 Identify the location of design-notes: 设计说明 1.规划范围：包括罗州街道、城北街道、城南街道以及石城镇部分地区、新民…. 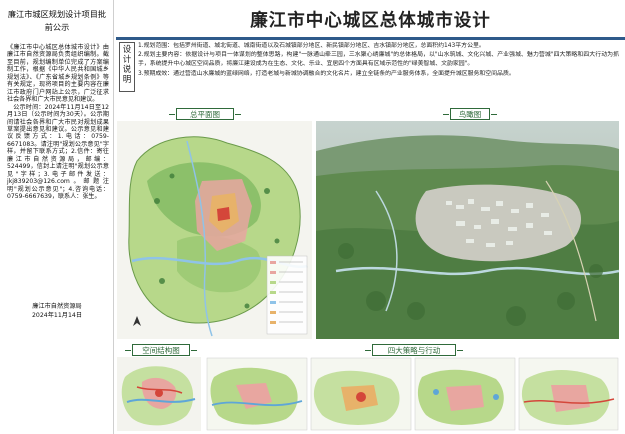
(370, 68).